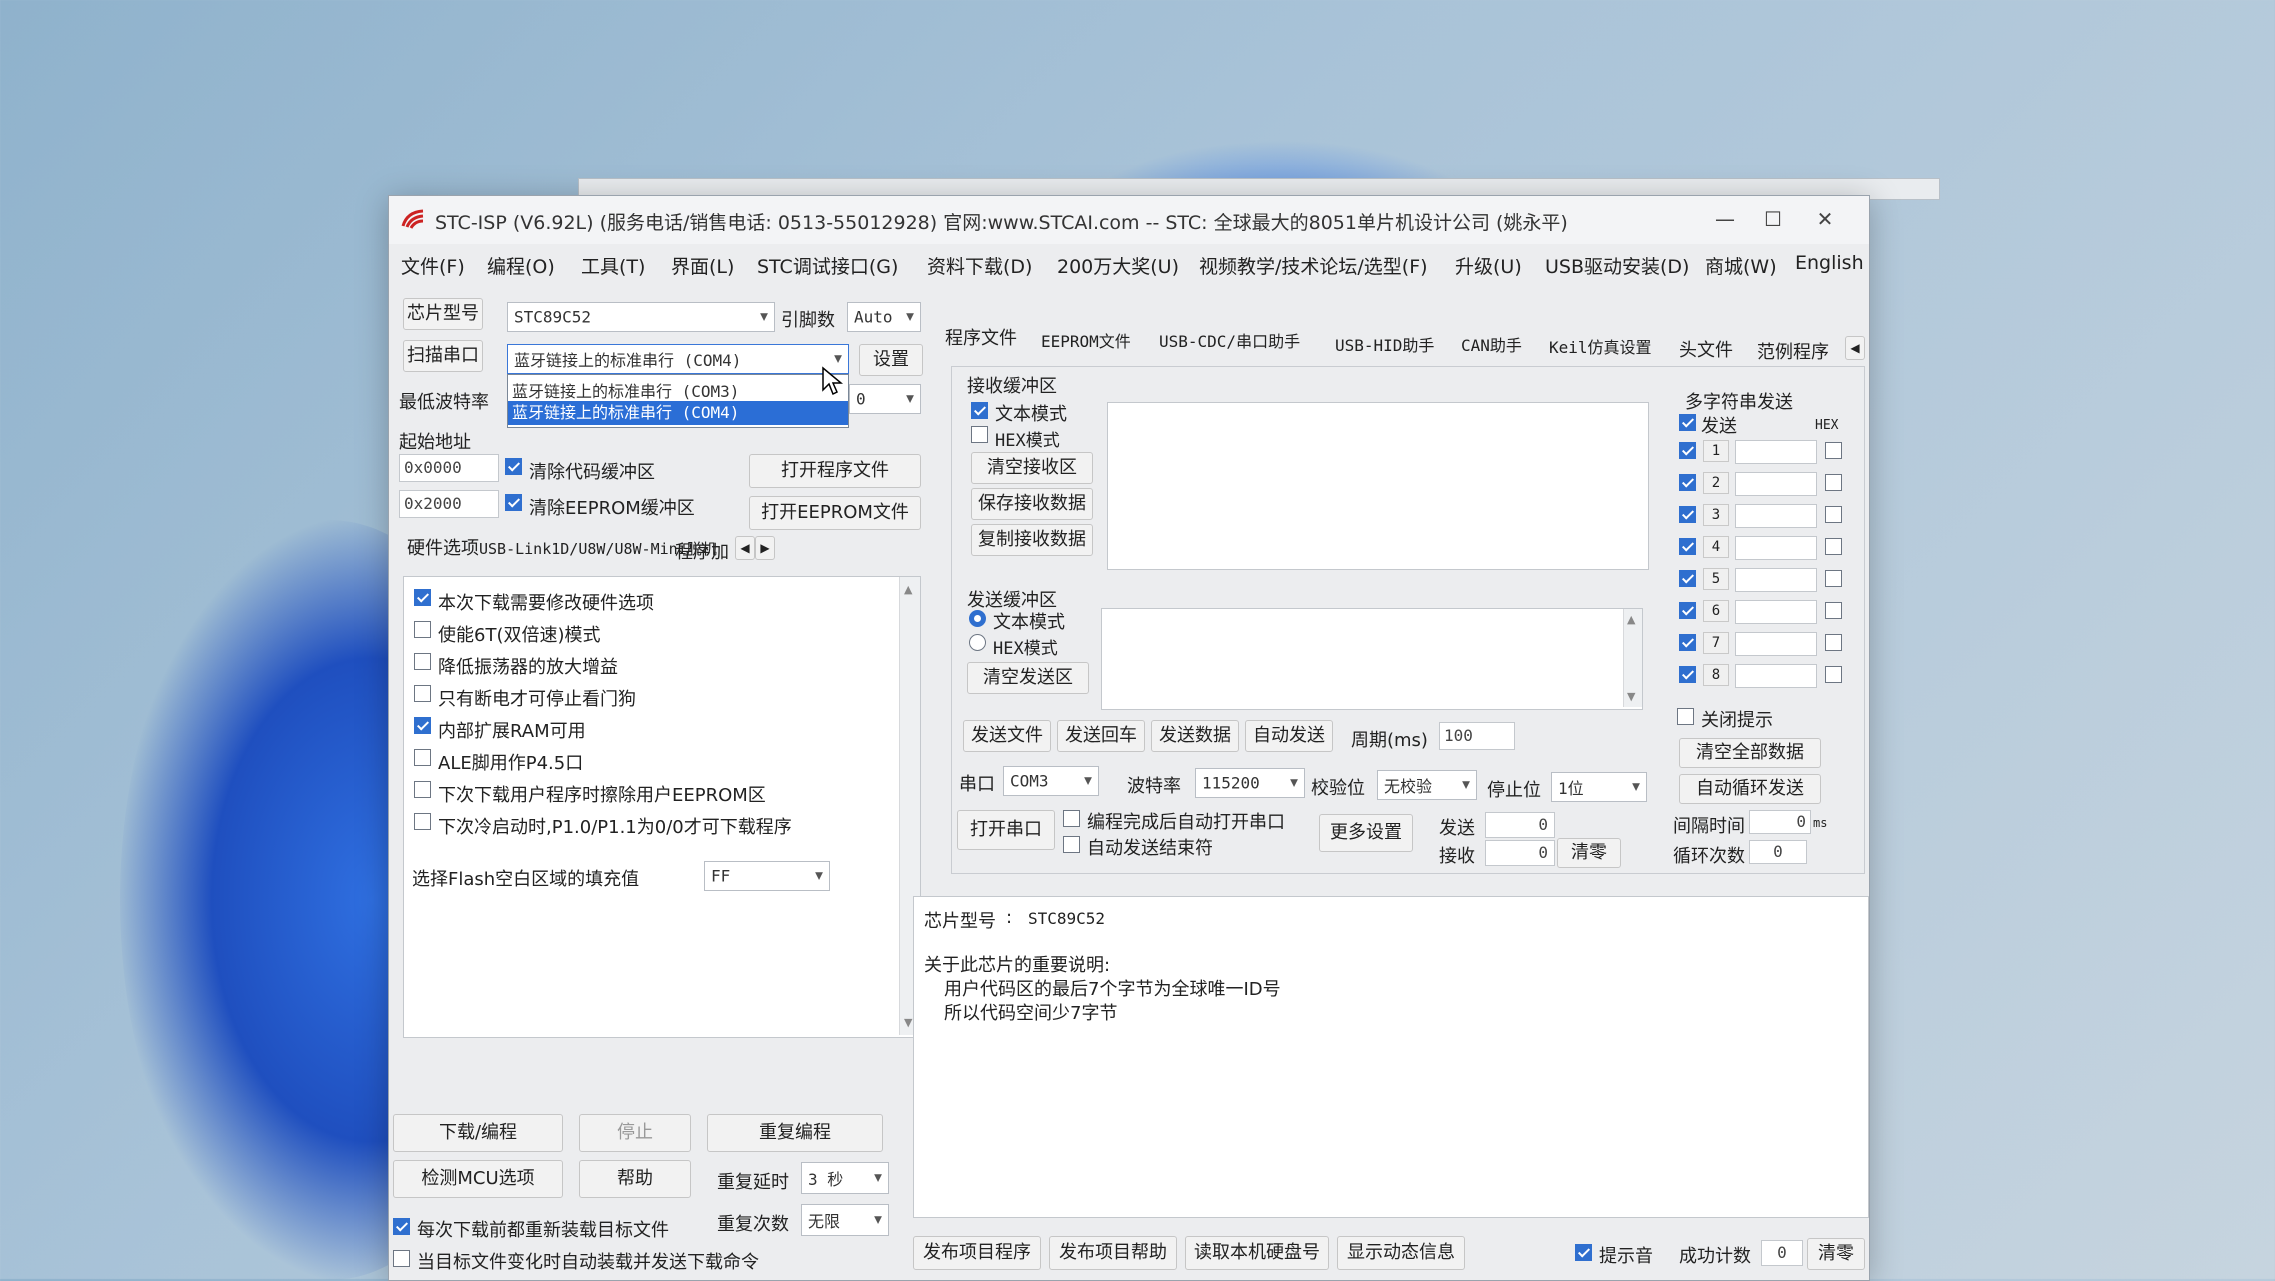  What do you see at coordinates (1384, 344) in the screenshot?
I see `tab-usb-hid: USB-HID助手` at bounding box center [1384, 344].